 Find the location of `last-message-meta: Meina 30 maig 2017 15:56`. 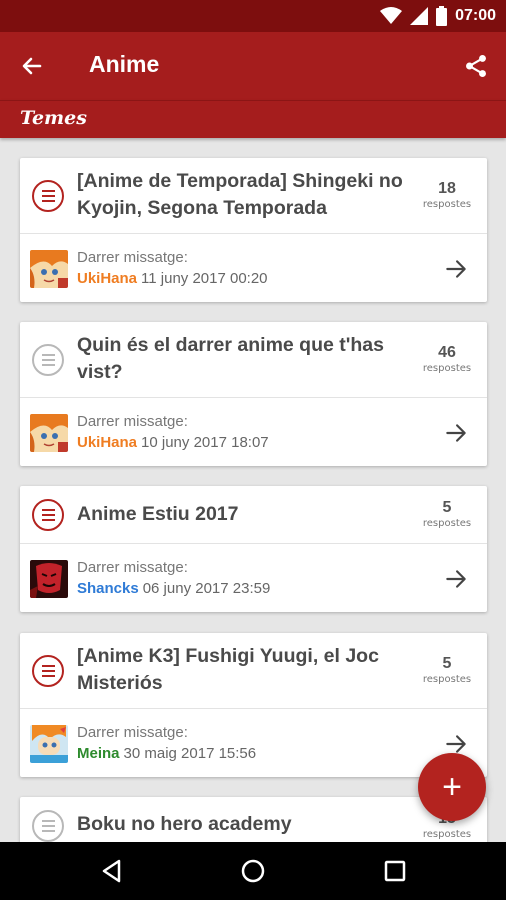

last-message-meta: Meina 30 maig 2017 15:56 is located at coordinates (166, 753).